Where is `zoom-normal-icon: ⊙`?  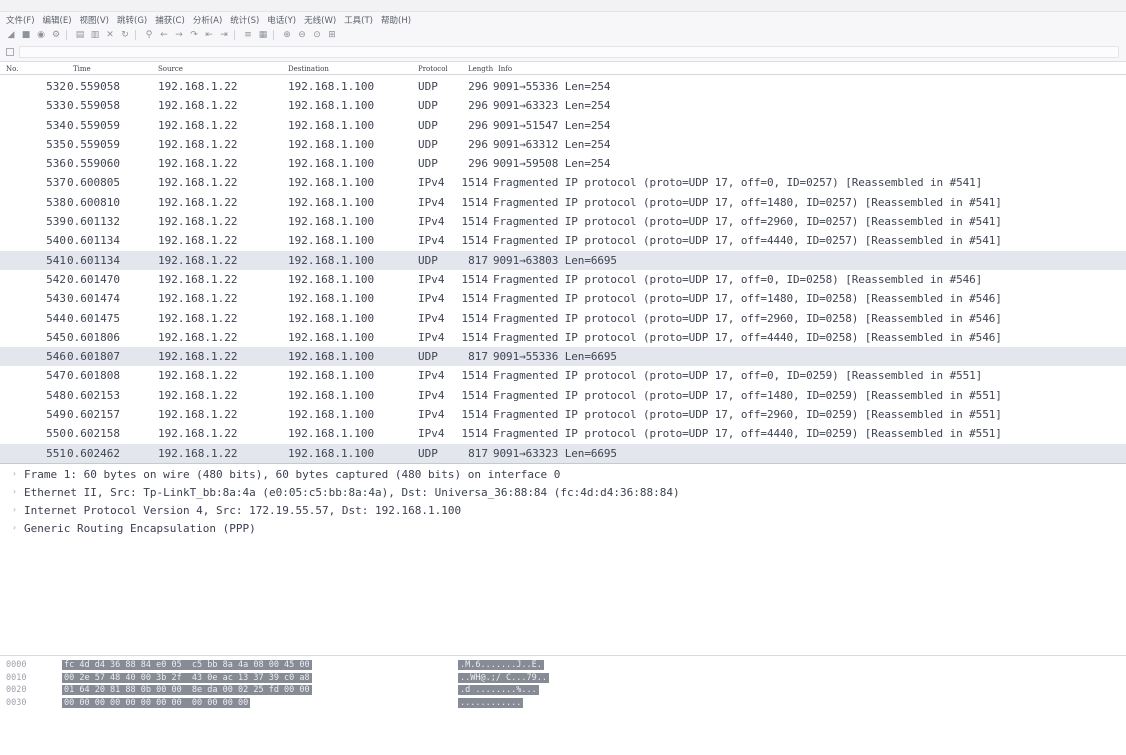
zoom-normal-icon: ⊙ is located at coordinates (317, 35).